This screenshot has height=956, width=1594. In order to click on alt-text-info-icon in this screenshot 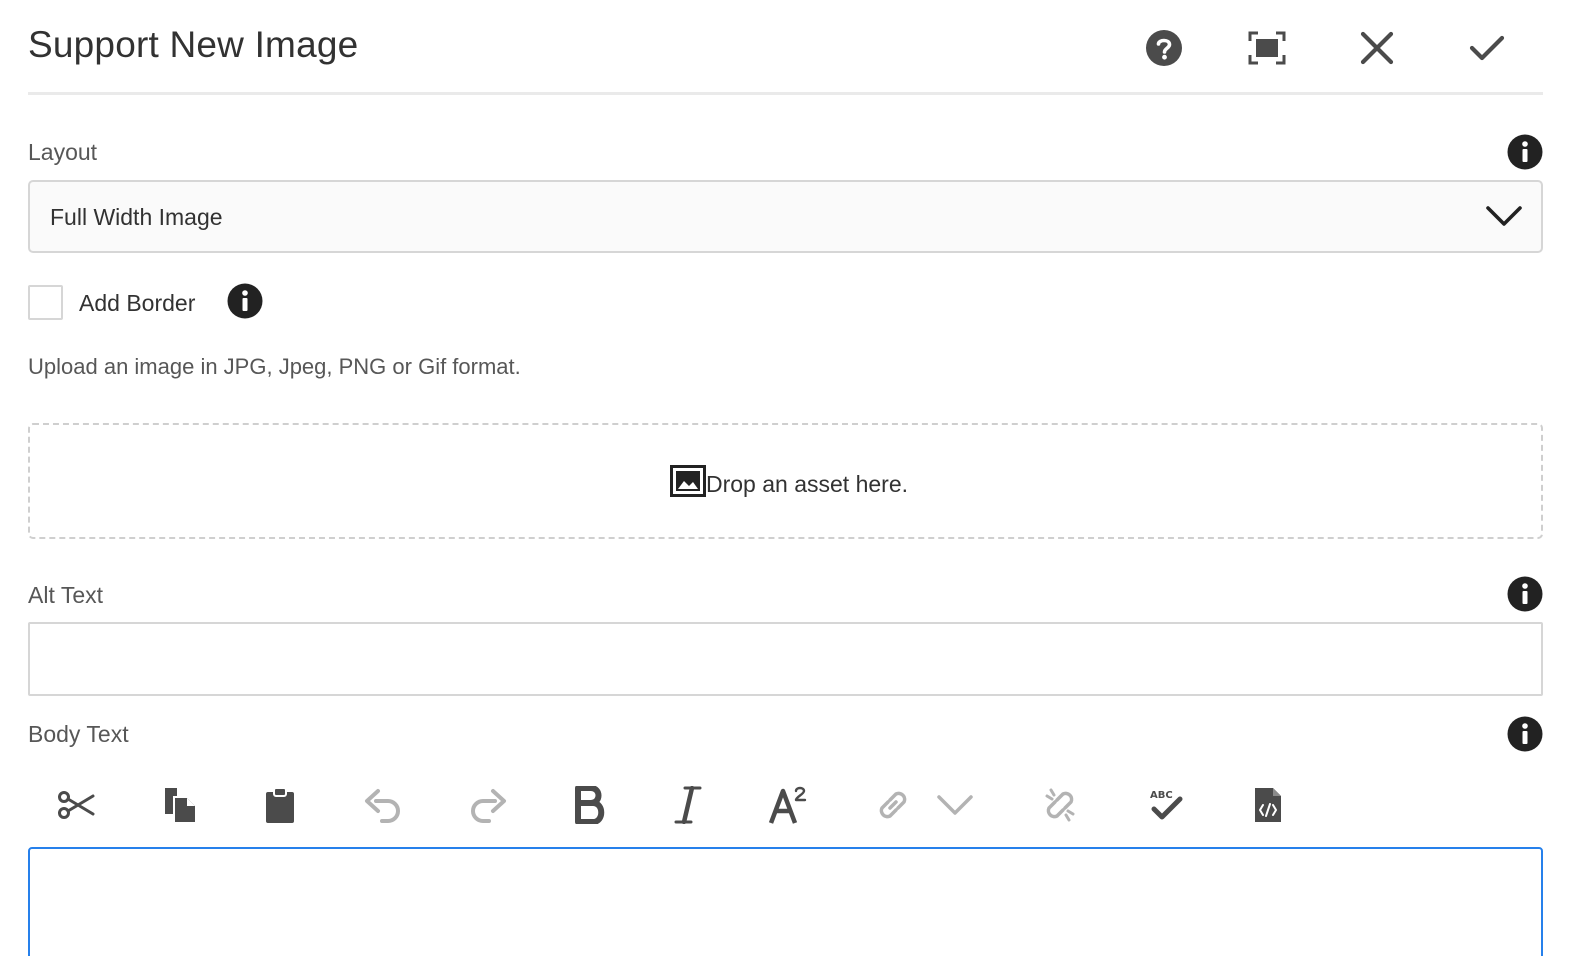, I will do `click(1525, 594)`.